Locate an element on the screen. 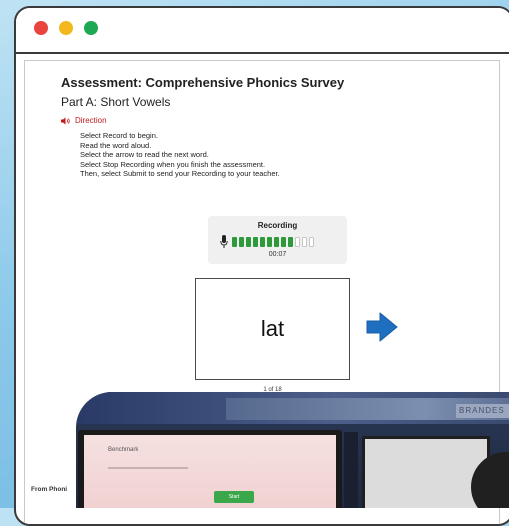 Image resolution: width=509 pixels, height=526 pixels. word-card: lat is located at coordinates (272, 329).